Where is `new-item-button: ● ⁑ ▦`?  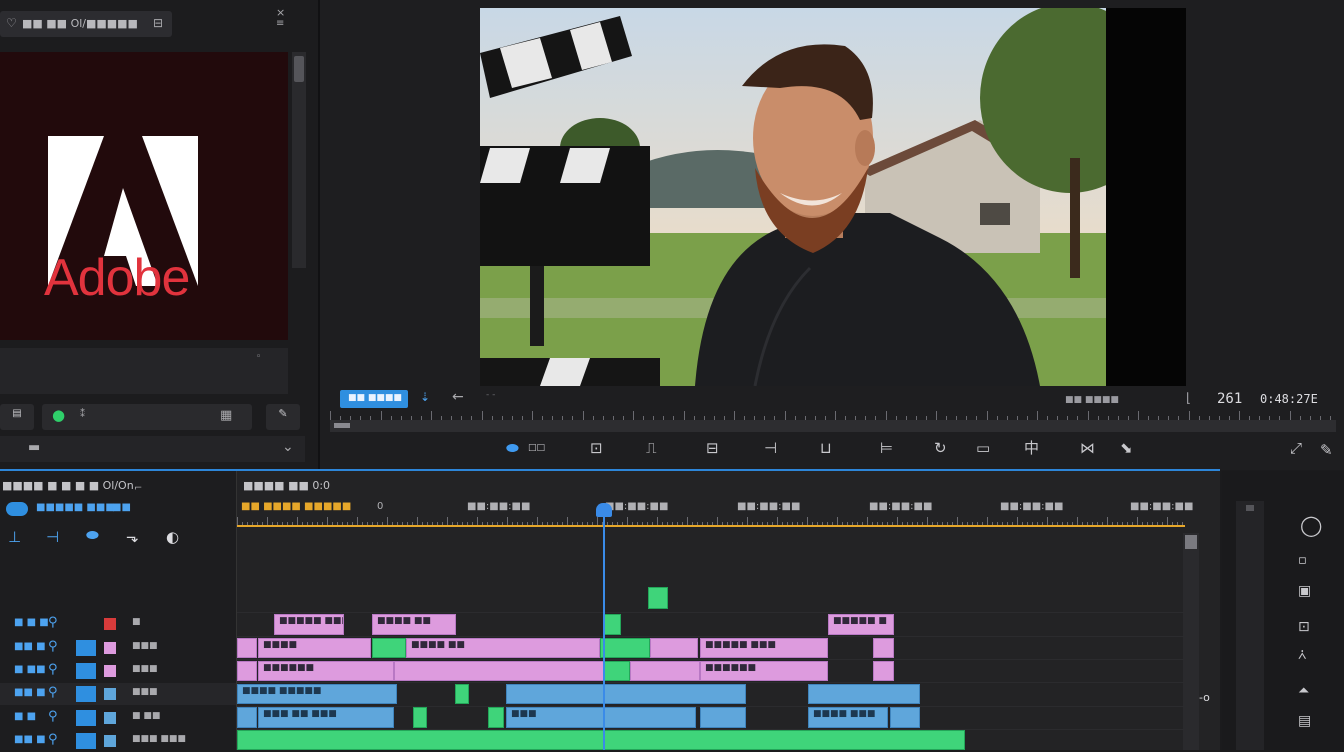 new-item-button: ● ⁑ ▦ is located at coordinates (147, 417).